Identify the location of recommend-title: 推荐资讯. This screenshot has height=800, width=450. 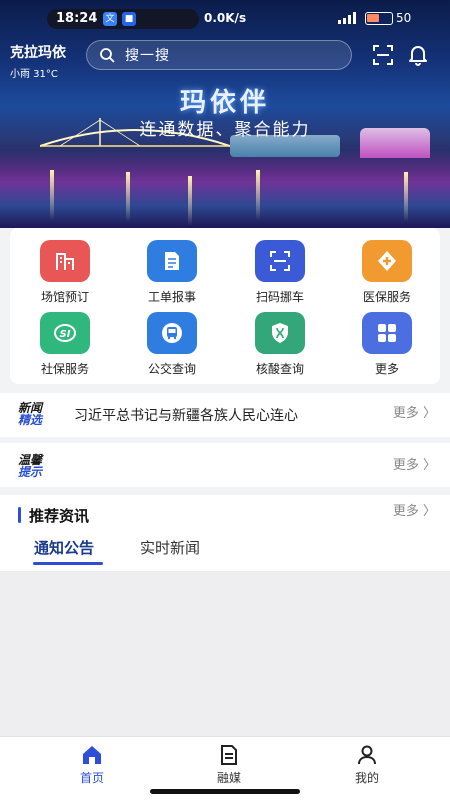
(59, 516).